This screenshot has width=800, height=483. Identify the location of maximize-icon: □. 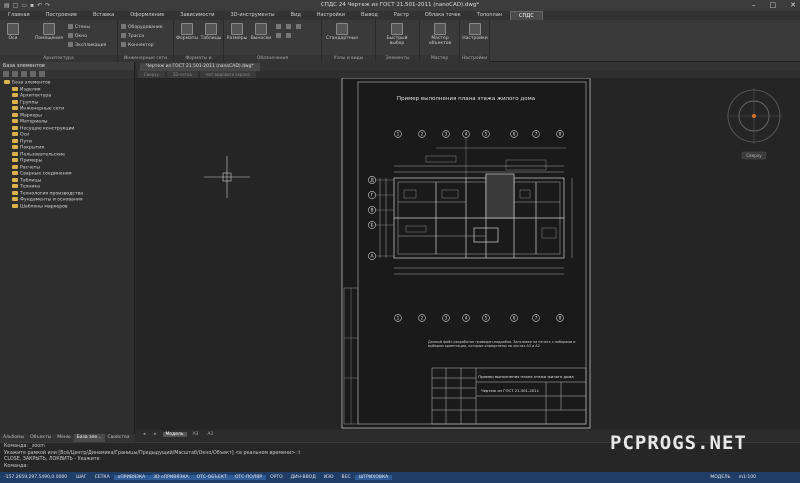
(773, 5).